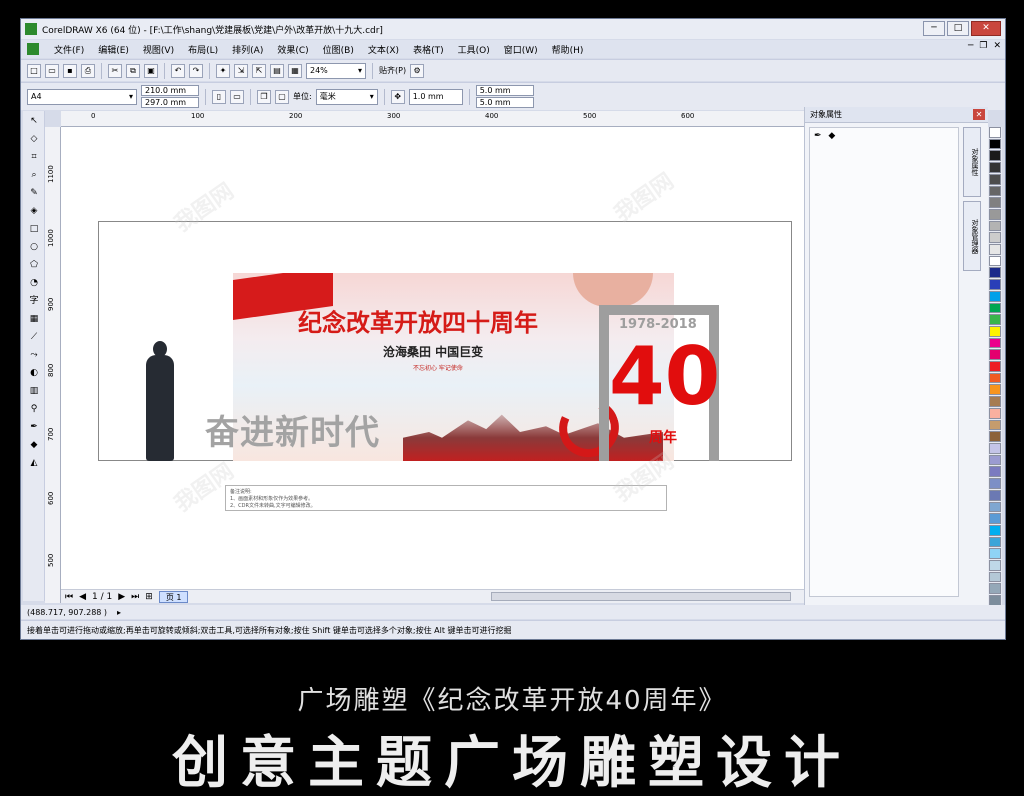  What do you see at coordinates (170, 90) in the screenshot?
I see `page-width-field: 210.0 mm` at bounding box center [170, 90].